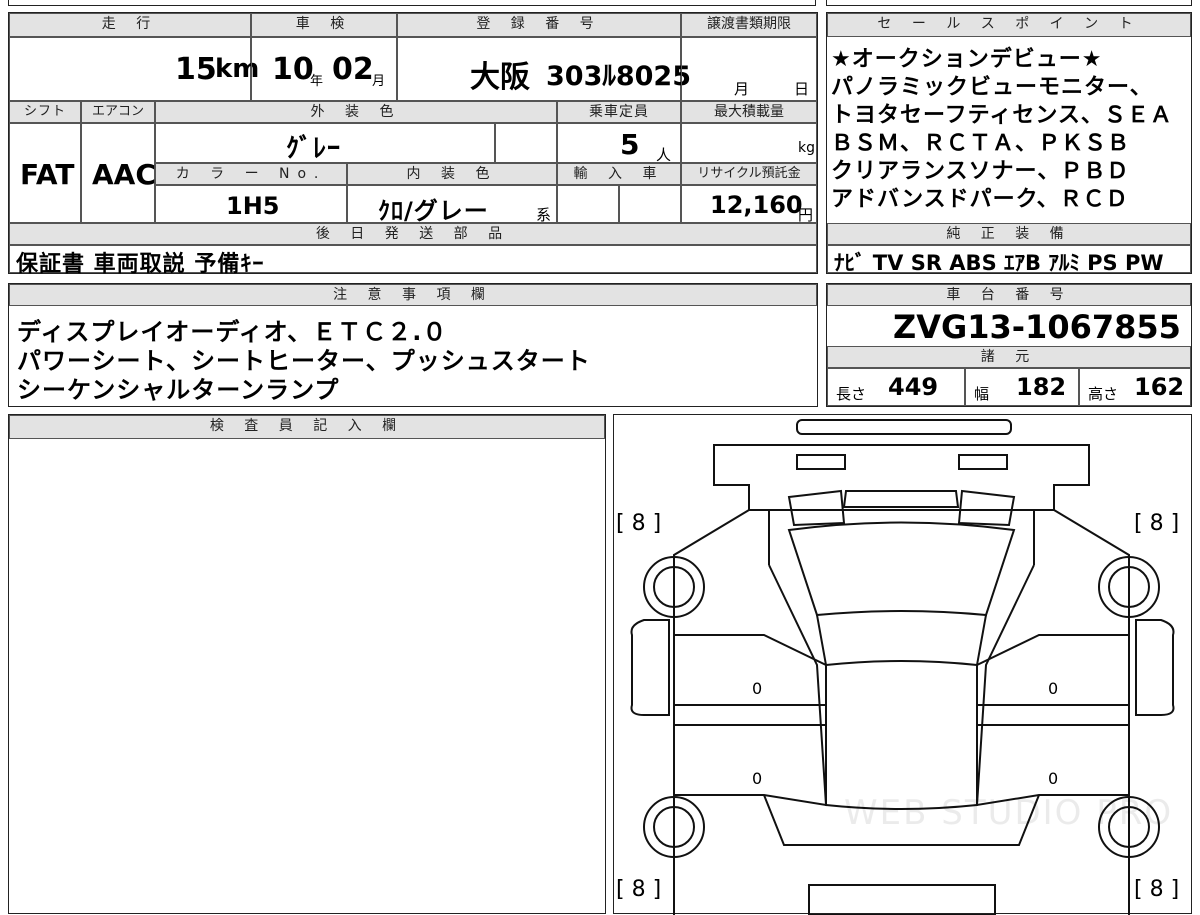 The height and width of the screenshot is (915, 1200). I want to click on genuine-equipment-value: ﾅﾋﾞ TV SR ABS ｴｱB ｱﾙﾐ PS PW, so click(999, 263).